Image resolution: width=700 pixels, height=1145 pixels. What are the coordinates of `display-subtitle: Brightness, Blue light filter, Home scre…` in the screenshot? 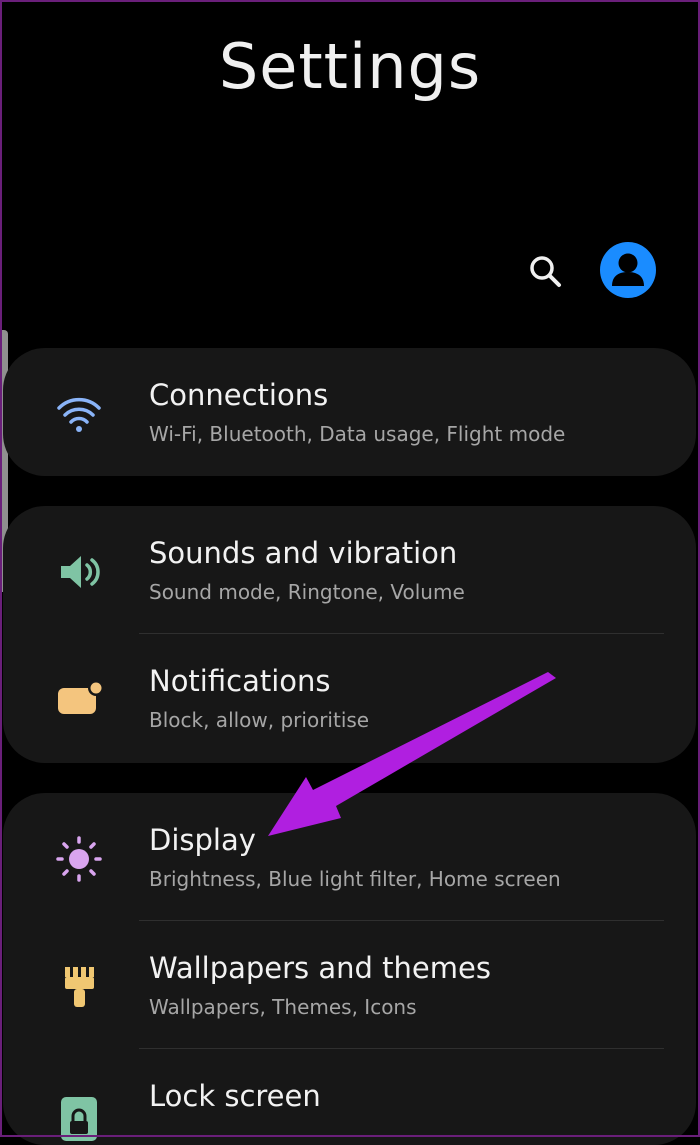 It's located at (355, 879).